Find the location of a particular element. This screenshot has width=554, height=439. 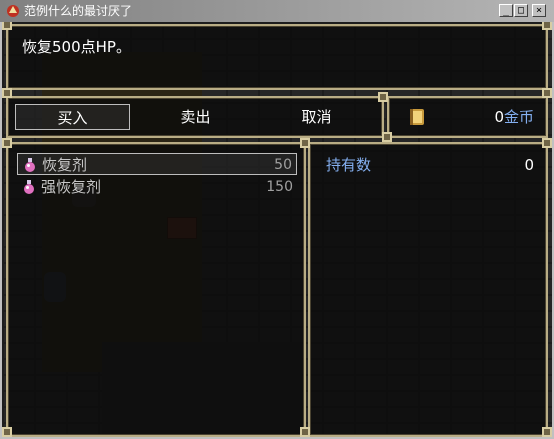

gold-amount: 0 is located at coordinates (499, 117).